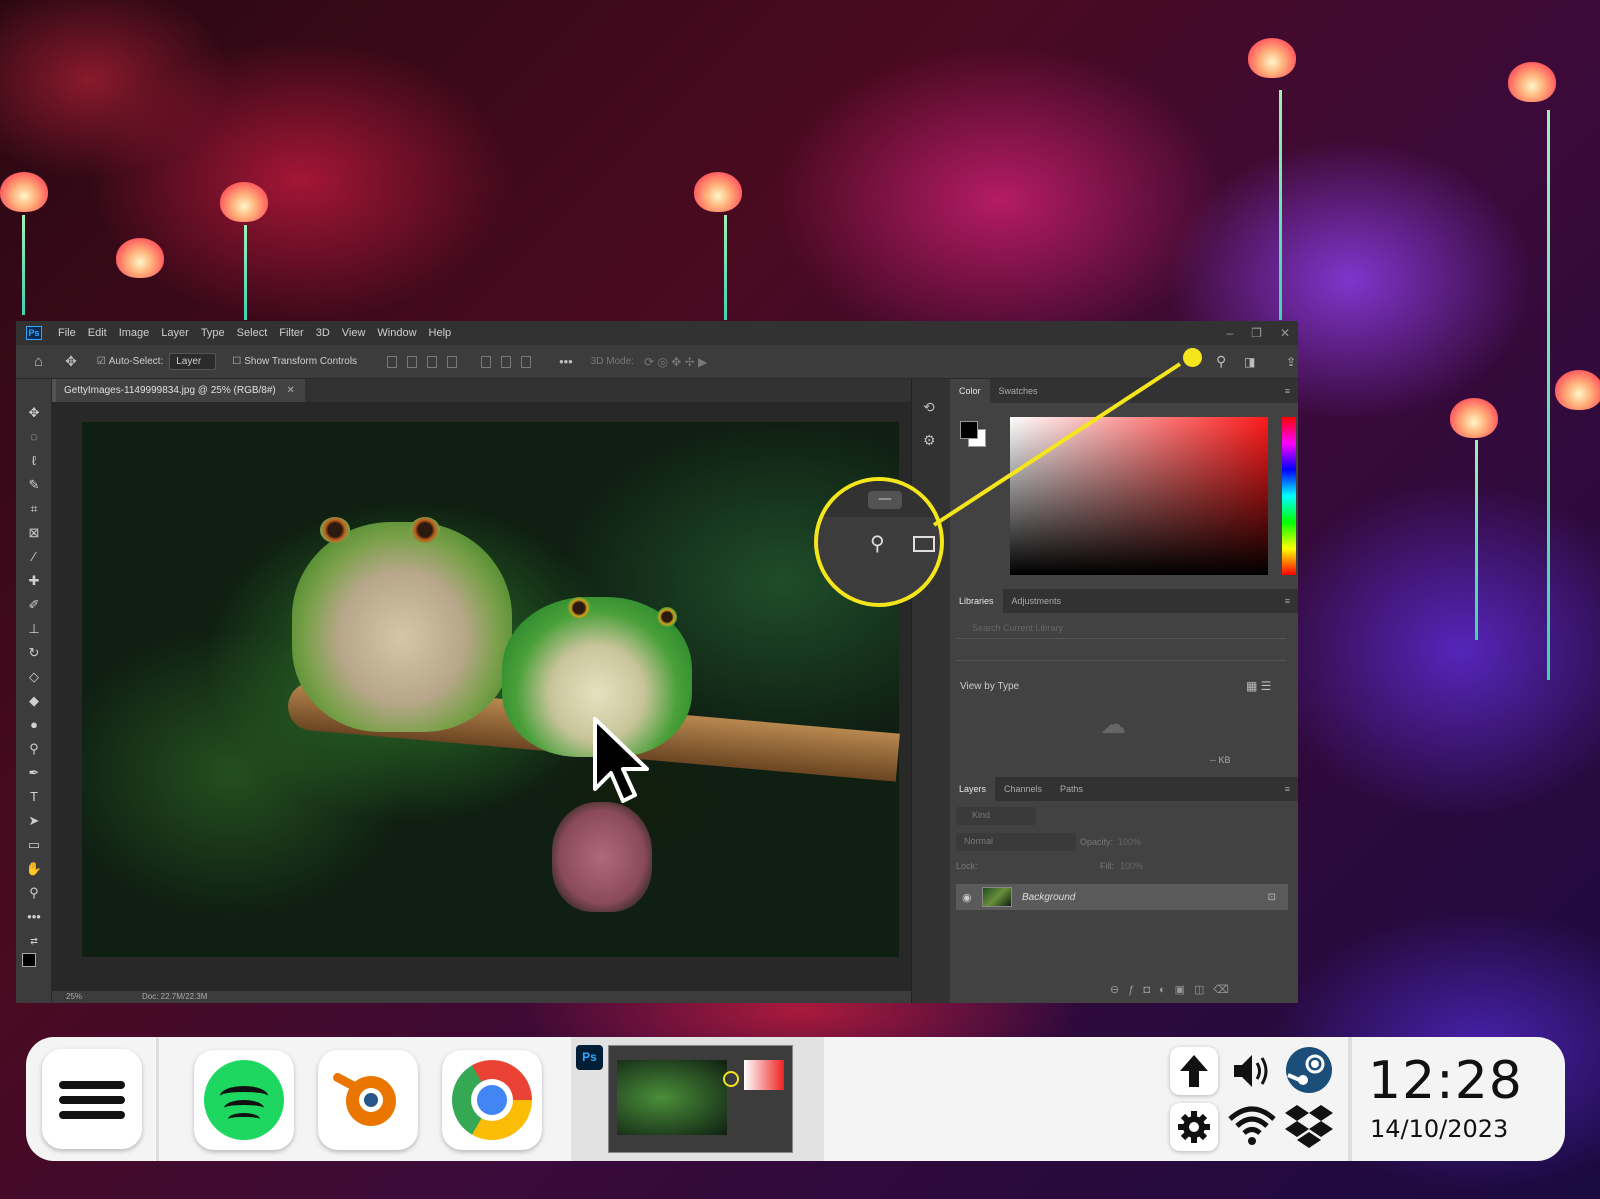  I want to click on volume-button, so click(1252, 1071).